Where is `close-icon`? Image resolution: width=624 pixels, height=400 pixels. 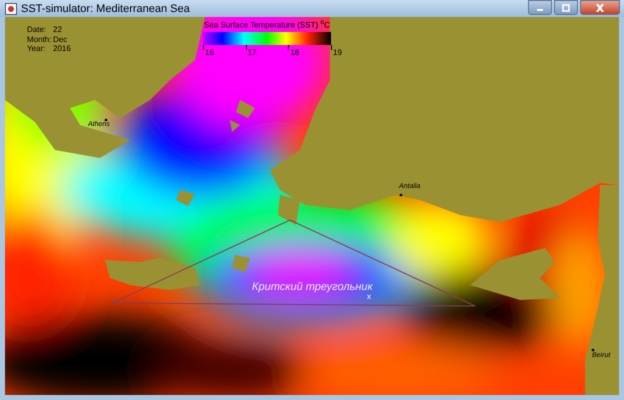 close-icon is located at coordinates (600, 8).